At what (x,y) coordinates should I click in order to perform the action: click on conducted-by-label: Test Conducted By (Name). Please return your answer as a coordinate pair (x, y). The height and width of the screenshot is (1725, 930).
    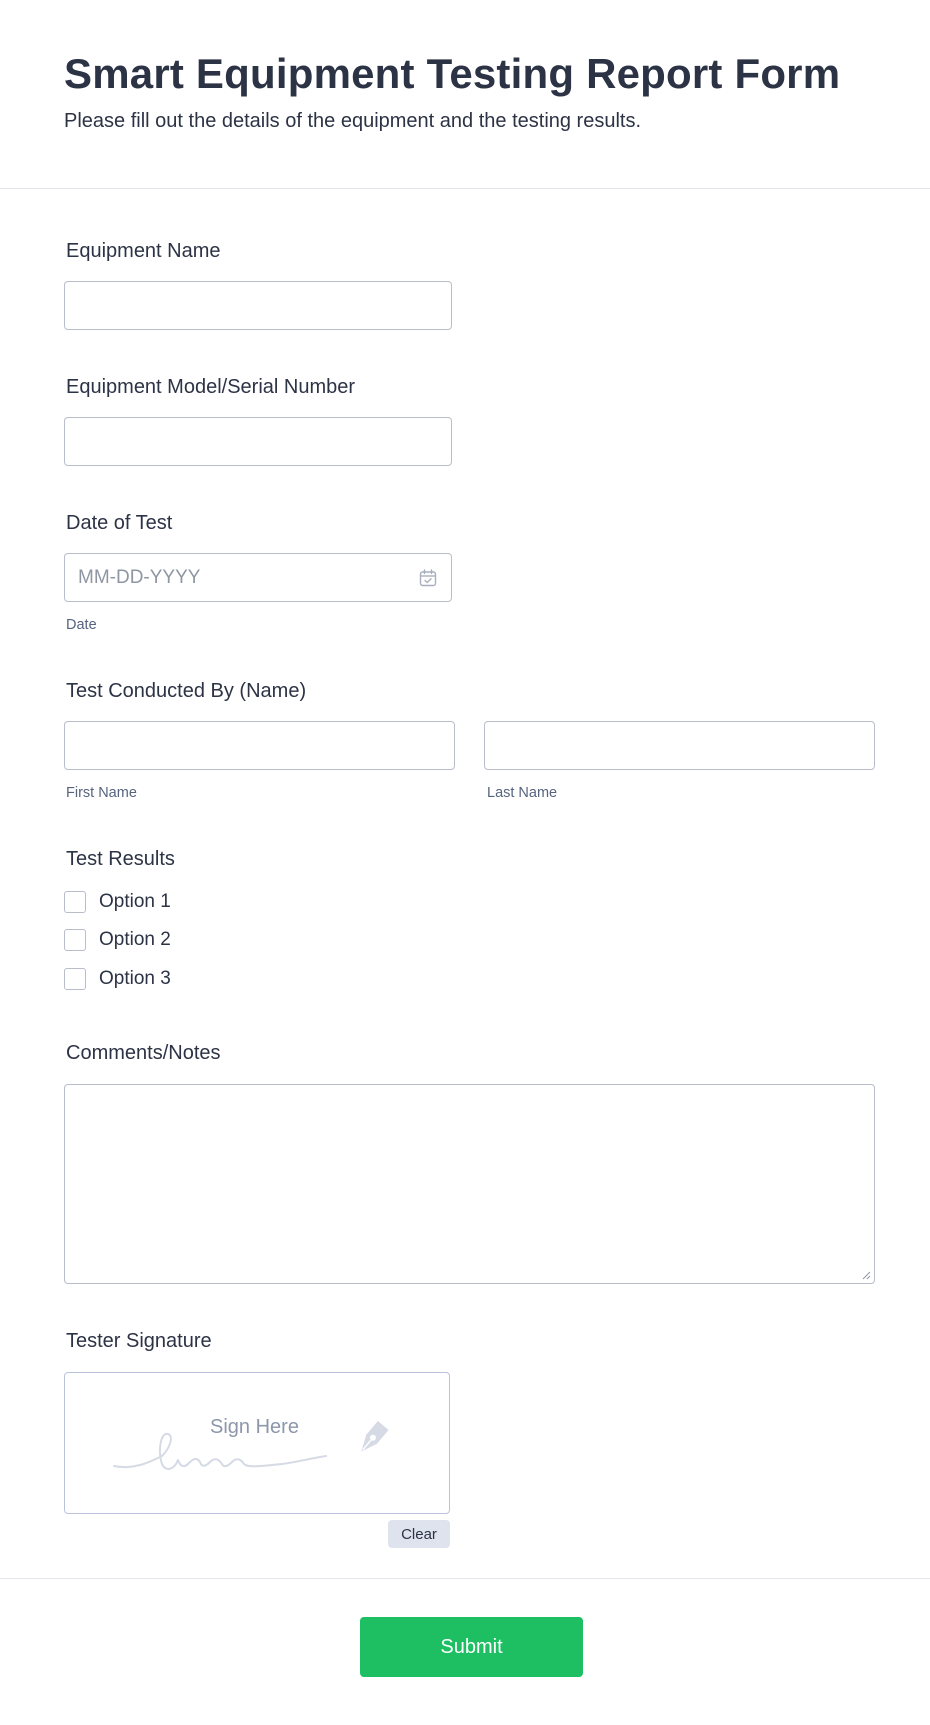
    Looking at the image, I should click on (186, 691).